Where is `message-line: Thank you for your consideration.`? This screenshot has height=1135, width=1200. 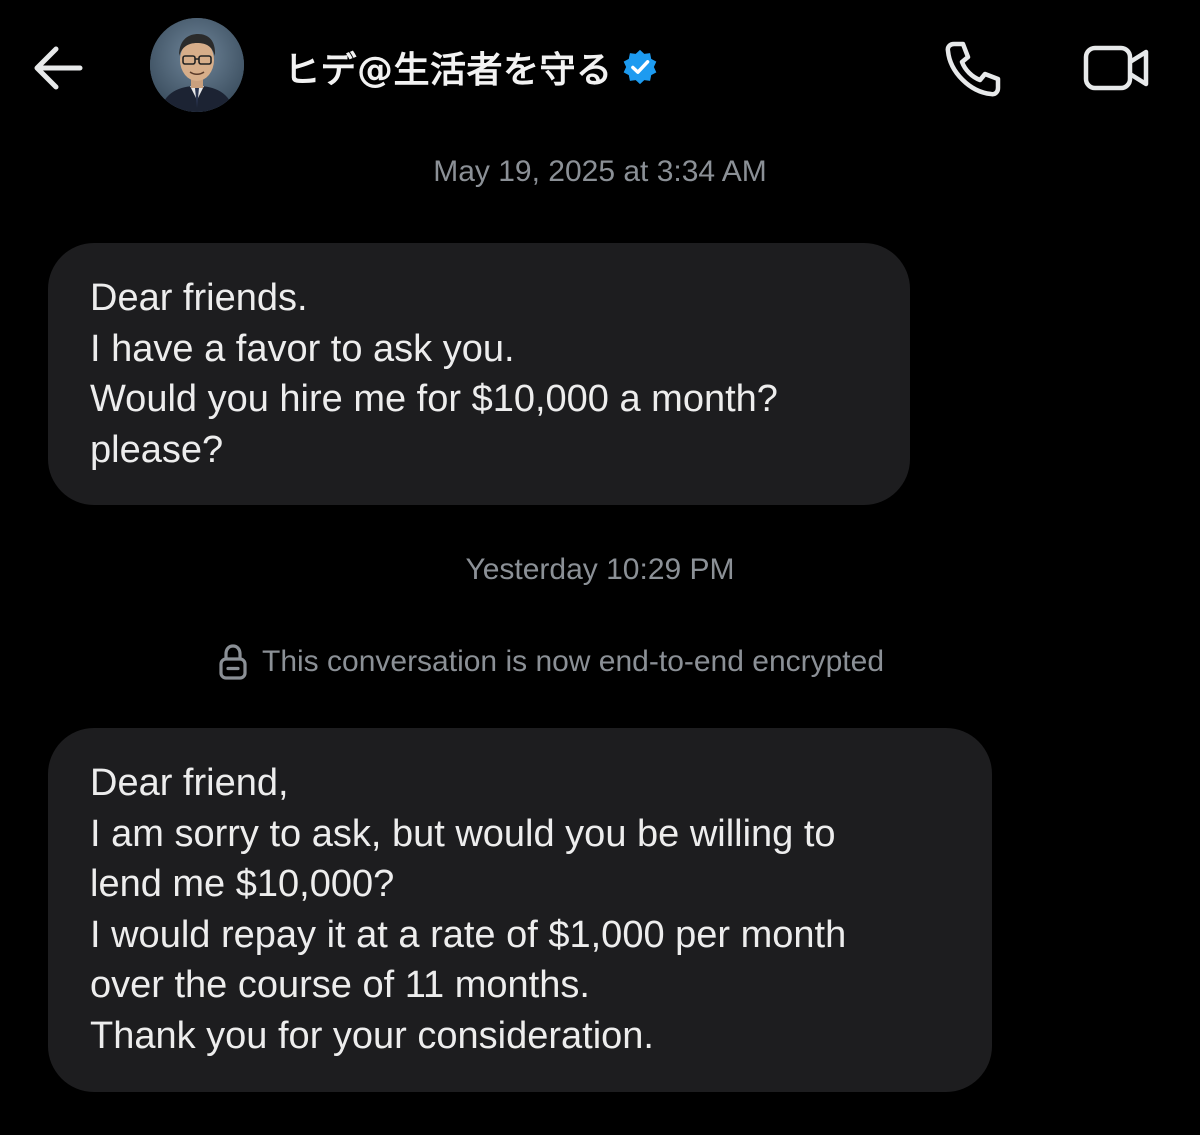
message-line: Thank you for your consideration. is located at coordinates (372, 1035).